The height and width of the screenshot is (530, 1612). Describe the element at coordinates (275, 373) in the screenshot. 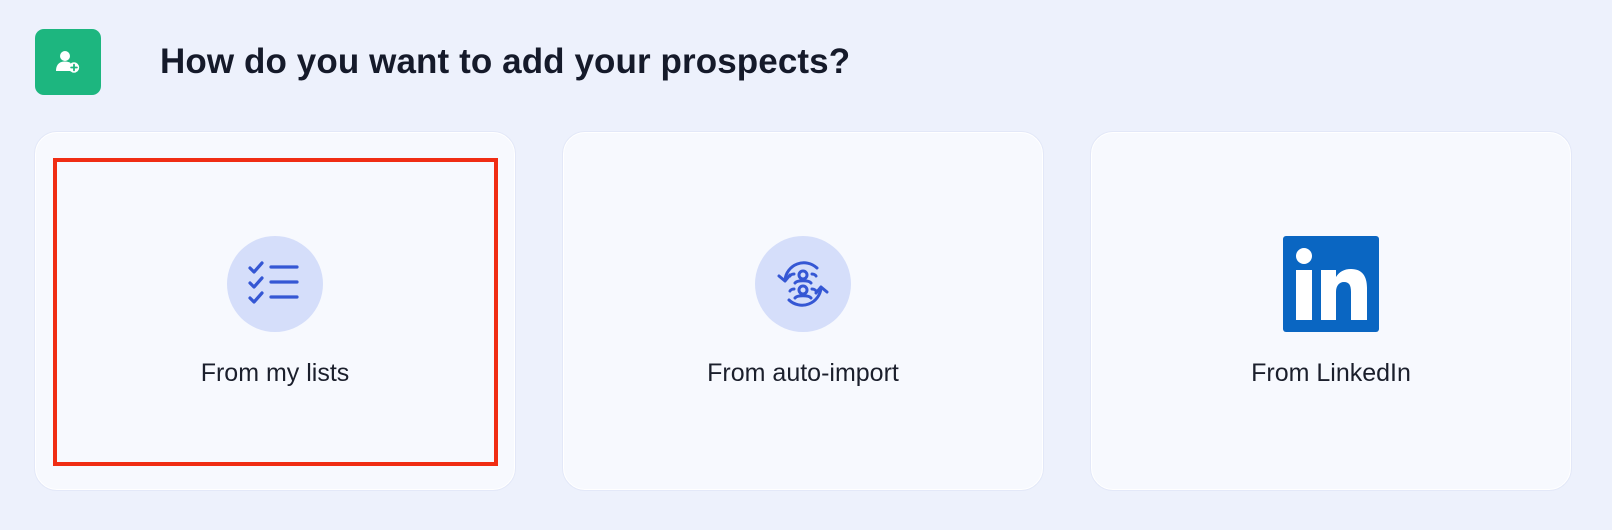

I see `option-label: From my lists` at that location.